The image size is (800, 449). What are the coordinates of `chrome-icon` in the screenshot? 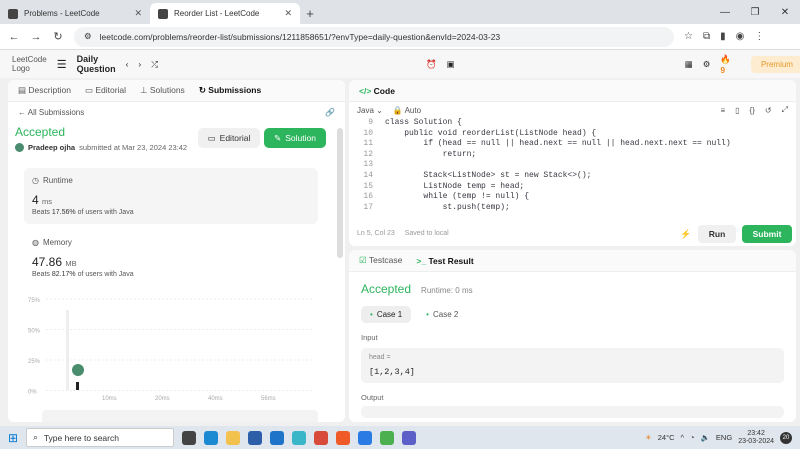 It's located at (387, 437).